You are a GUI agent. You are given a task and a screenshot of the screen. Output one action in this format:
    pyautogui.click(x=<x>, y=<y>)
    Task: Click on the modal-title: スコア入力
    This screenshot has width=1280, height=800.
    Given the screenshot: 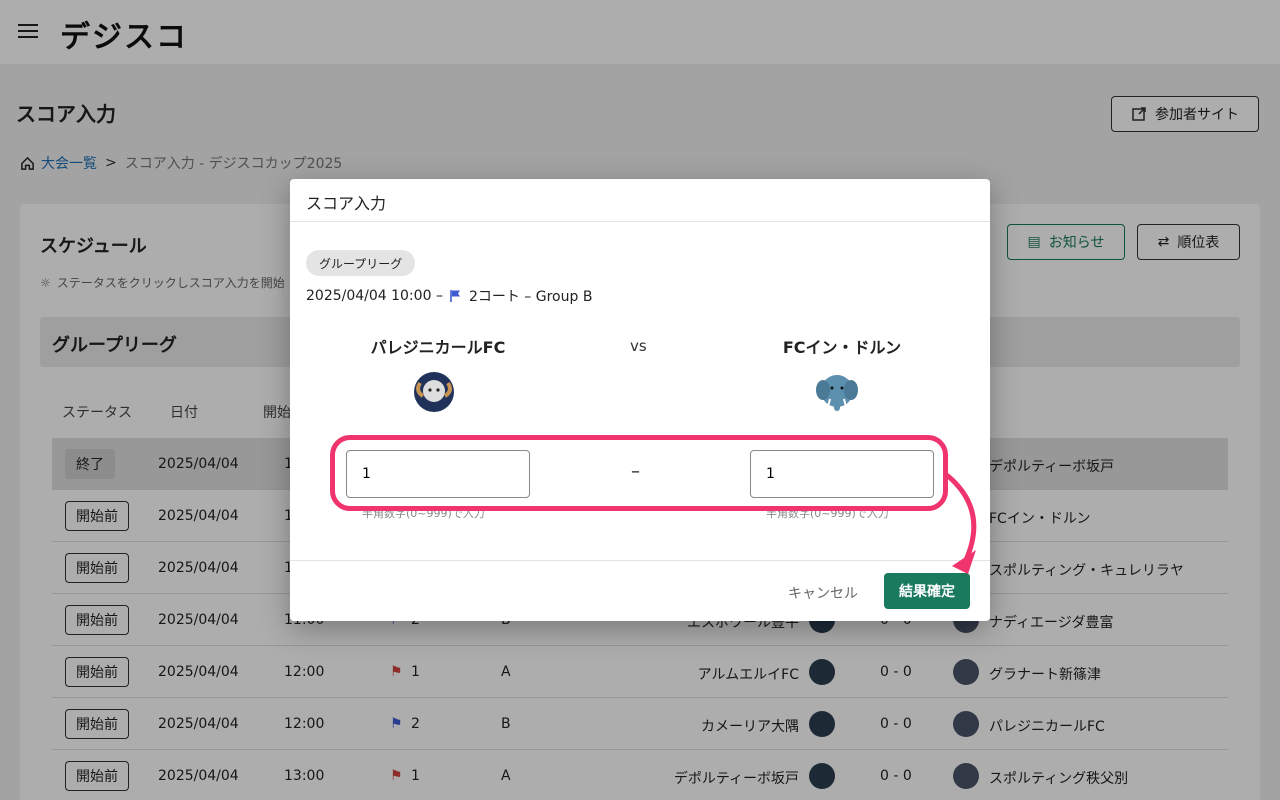 What is the action you would take?
    pyautogui.click(x=346, y=203)
    